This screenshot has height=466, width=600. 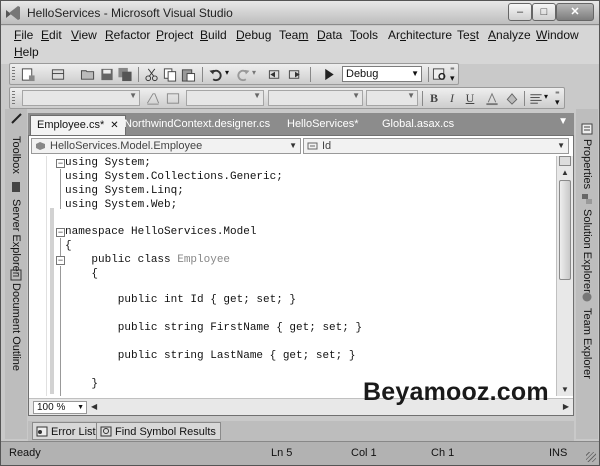 What do you see at coordinates (216, 74) in the screenshot?
I see `undo-icon` at bounding box center [216, 74].